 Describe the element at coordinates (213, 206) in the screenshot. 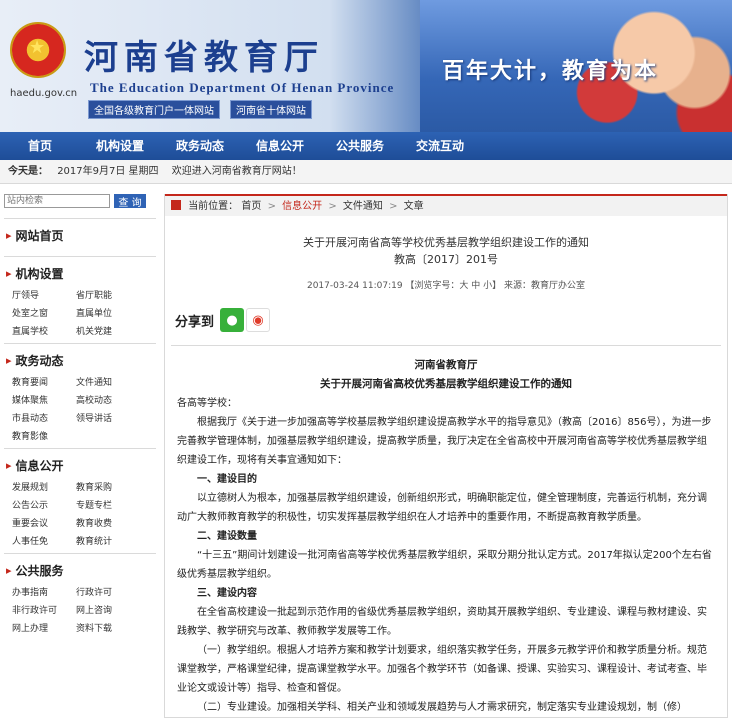

I see `breadcrumb-label: 当前位置：` at that location.